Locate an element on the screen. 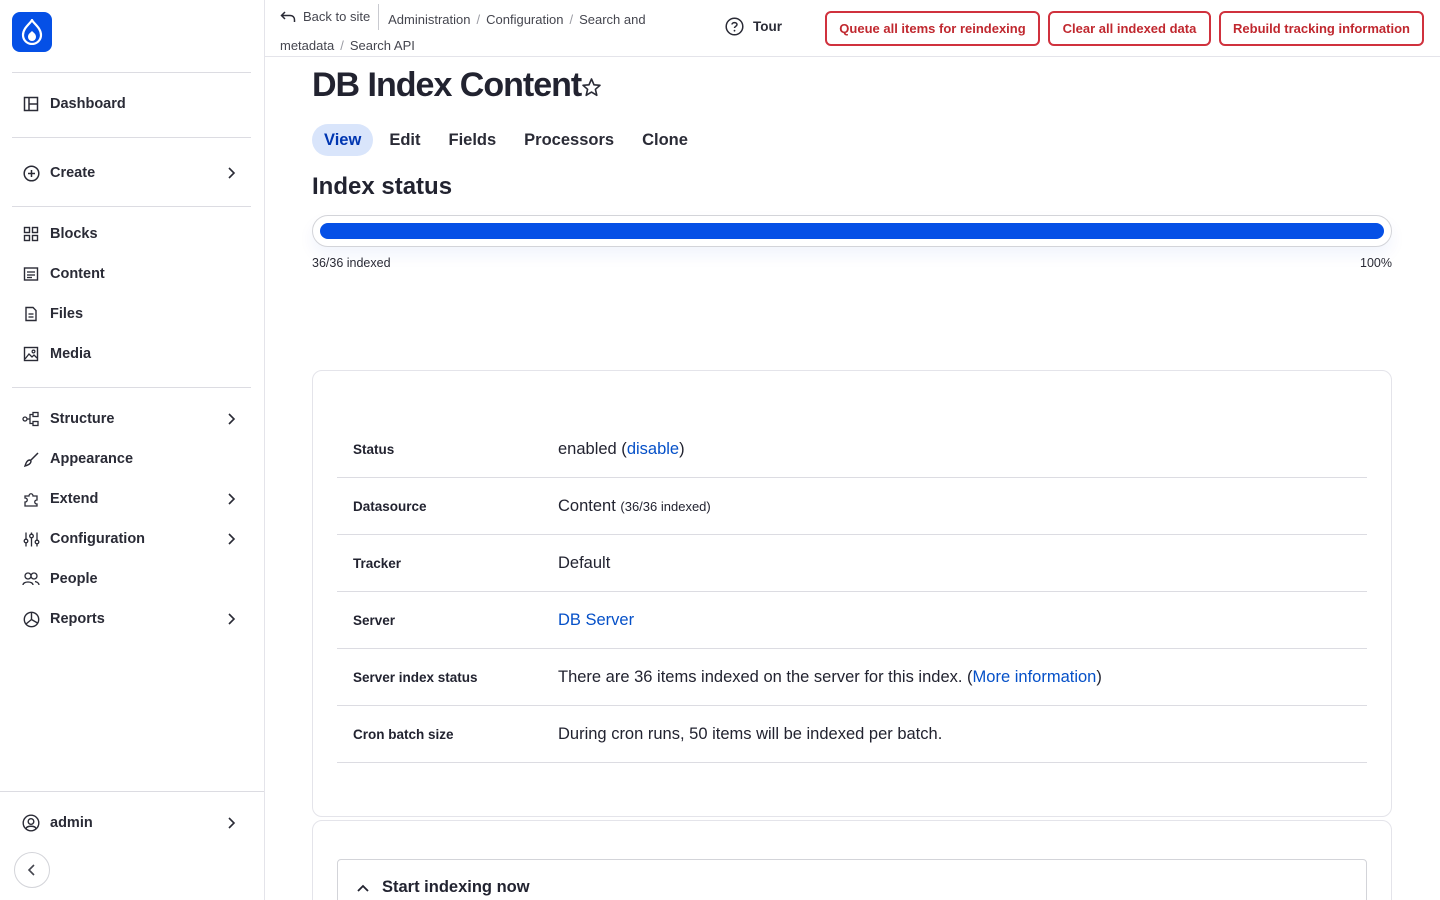 Image resolution: width=1440 pixels, height=900 pixels. sidebar-item-files: Files is located at coordinates (131, 314).